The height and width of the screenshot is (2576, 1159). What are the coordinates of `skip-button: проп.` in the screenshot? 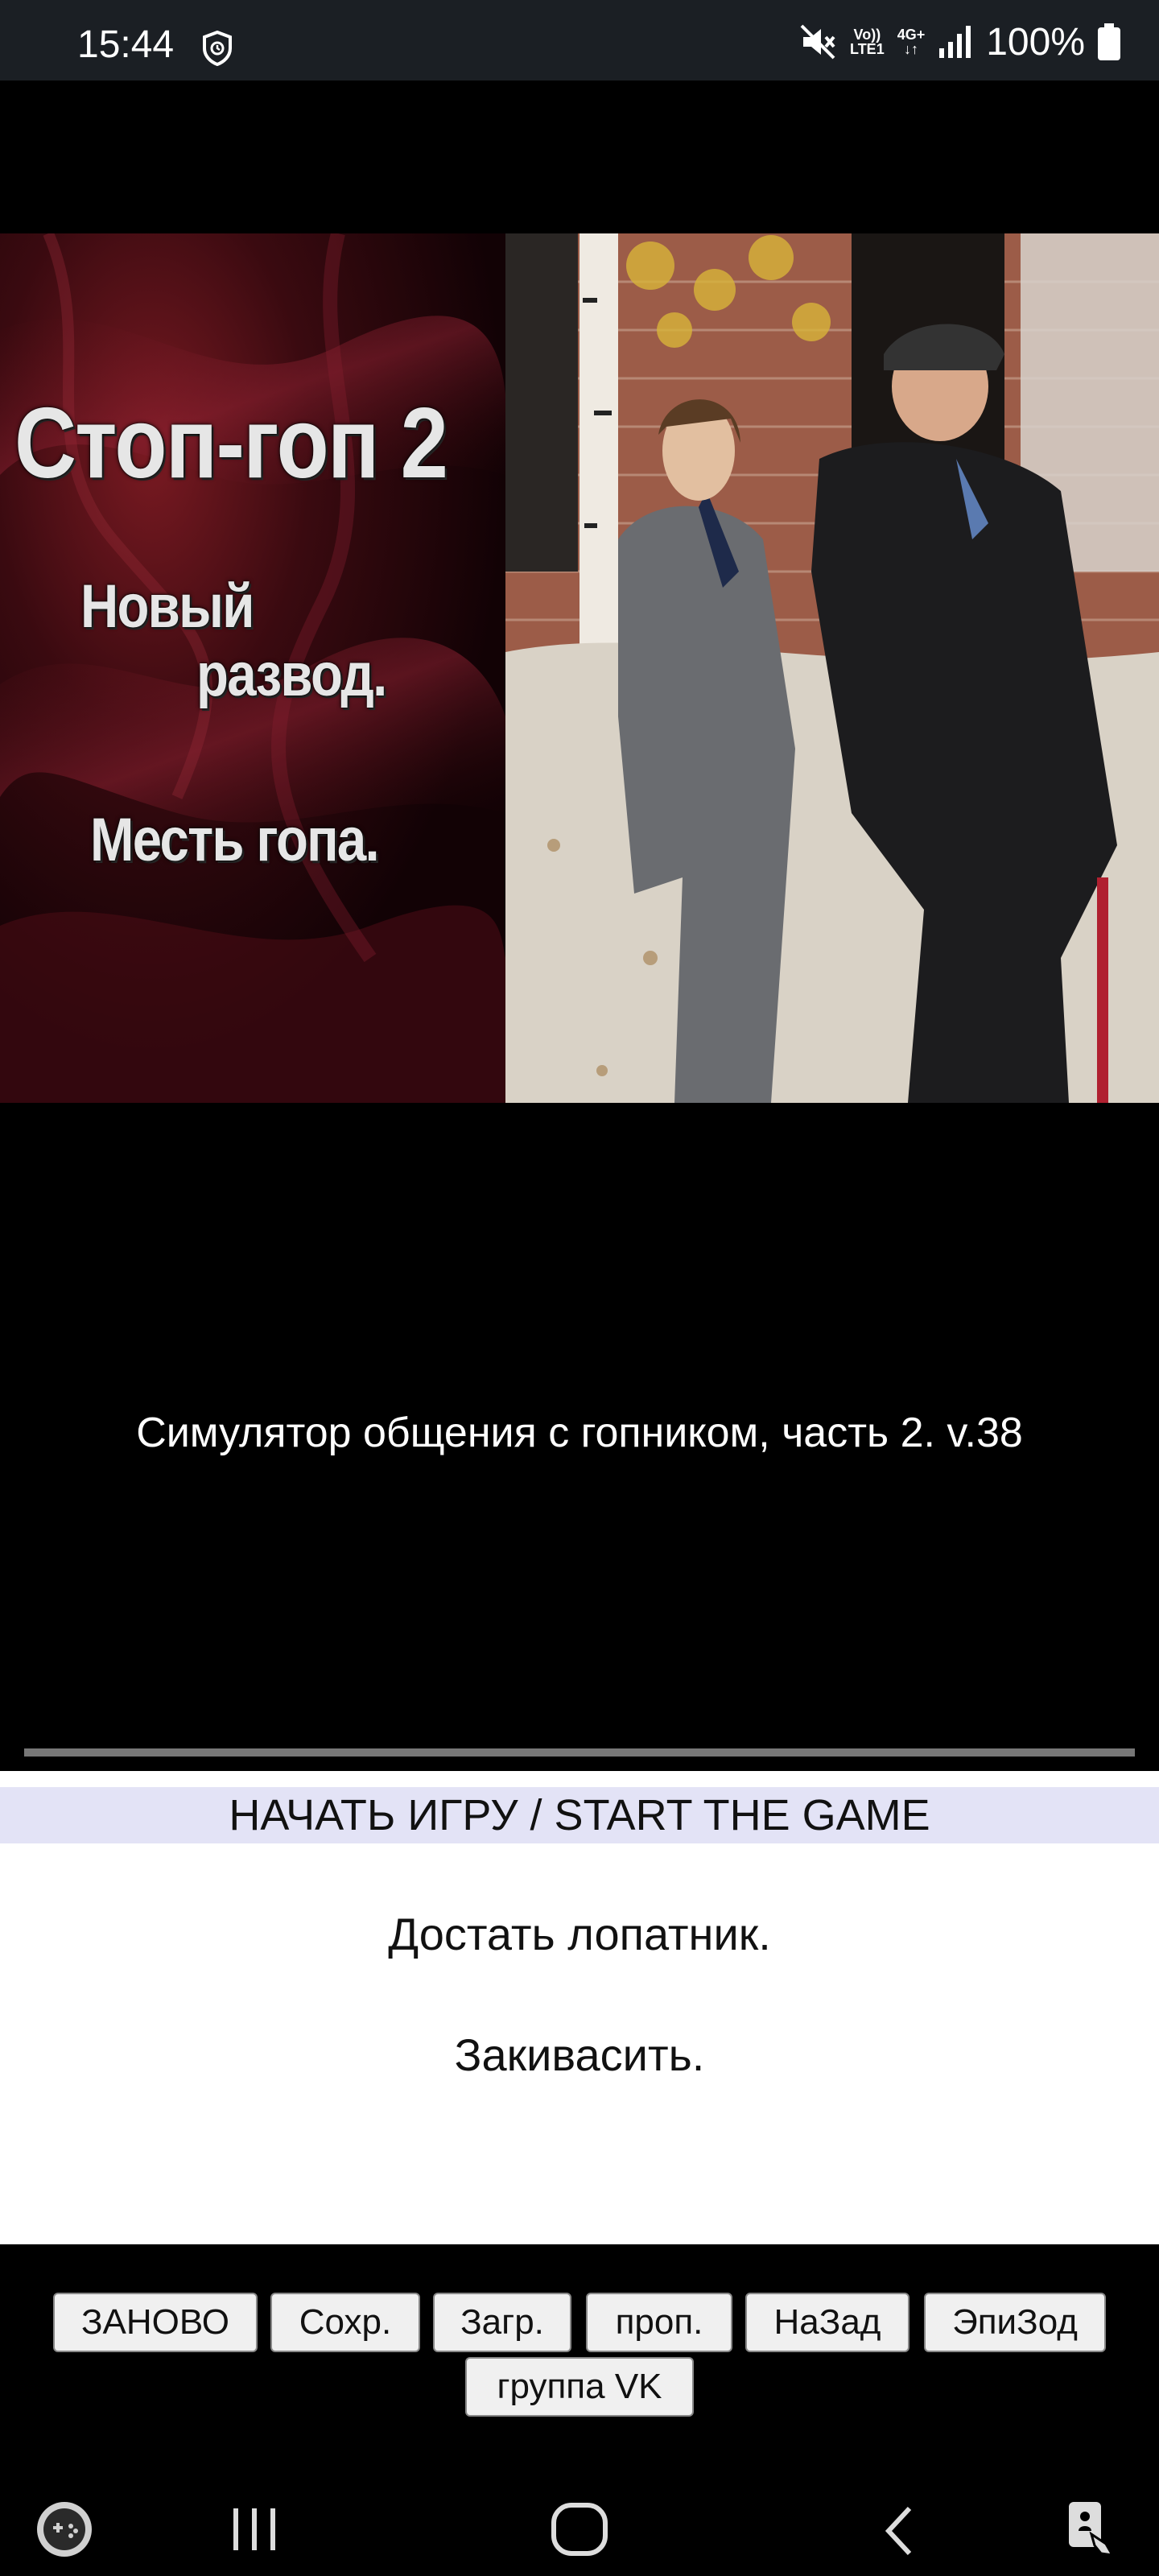 It's located at (659, 2322).